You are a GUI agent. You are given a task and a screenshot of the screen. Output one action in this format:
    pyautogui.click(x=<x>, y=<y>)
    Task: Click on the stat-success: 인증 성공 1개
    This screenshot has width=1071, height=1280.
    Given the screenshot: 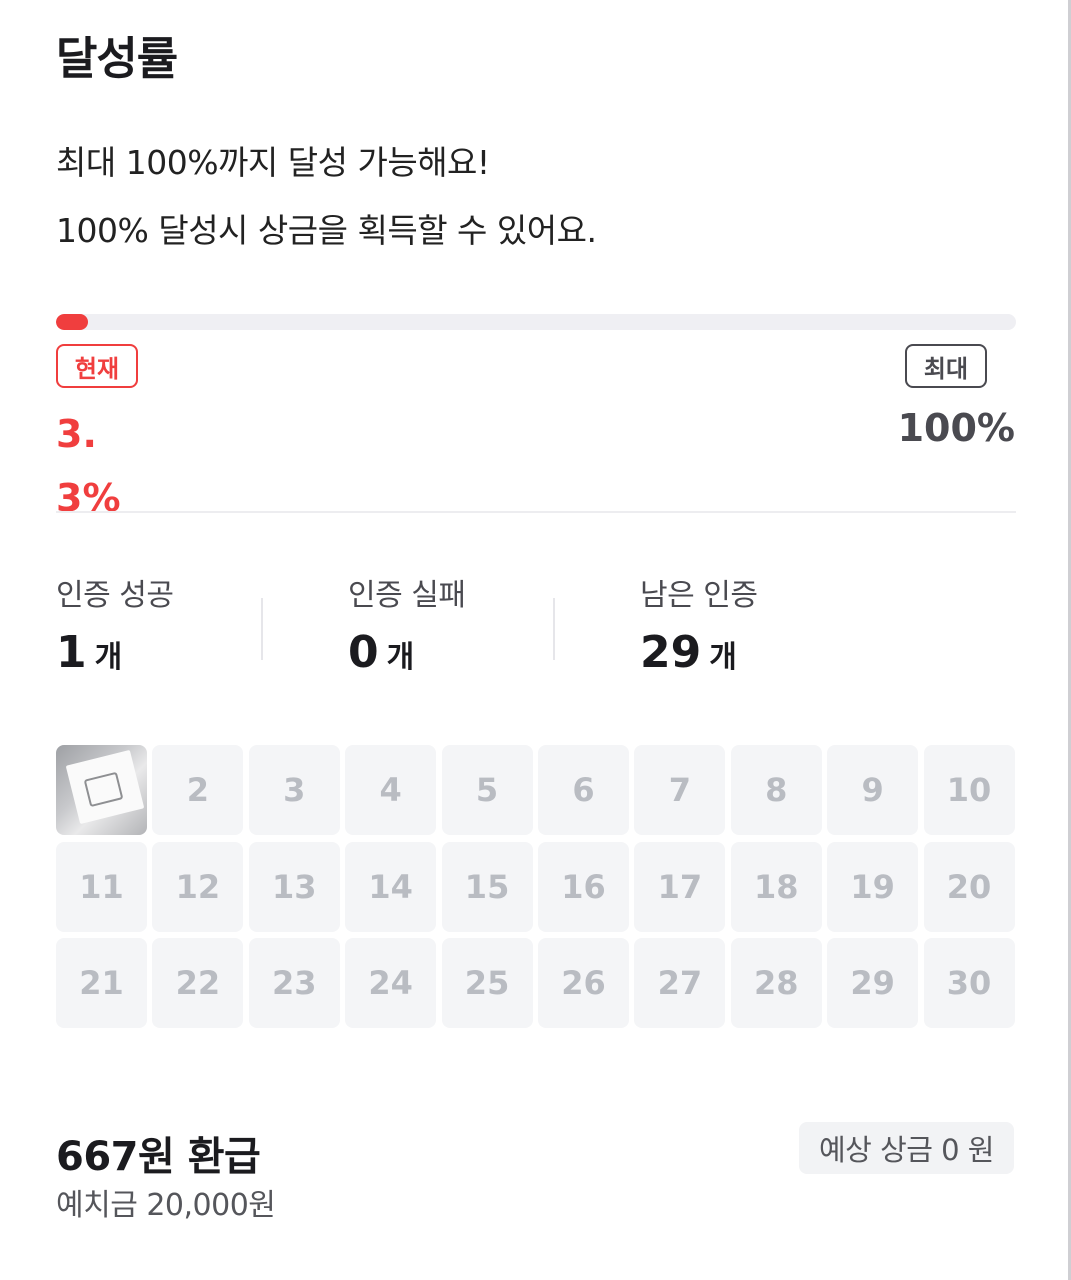 What is the action you would take?
    pyautogui.click(x=115, y=626)
    